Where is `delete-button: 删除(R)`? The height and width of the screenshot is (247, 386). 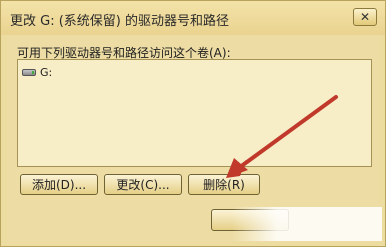 delete-button: 删除(R) is located at coordinates (224, 184).